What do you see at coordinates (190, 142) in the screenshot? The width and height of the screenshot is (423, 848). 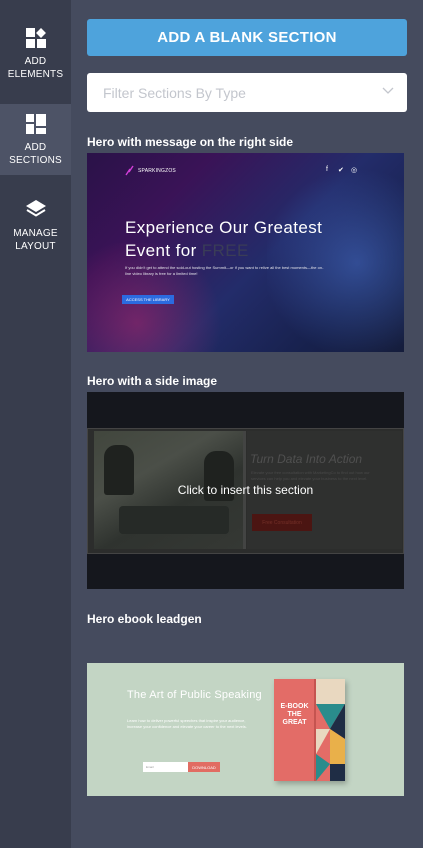 I see `section-title: Hero with message on the right side` at bounding box center [190, 142].